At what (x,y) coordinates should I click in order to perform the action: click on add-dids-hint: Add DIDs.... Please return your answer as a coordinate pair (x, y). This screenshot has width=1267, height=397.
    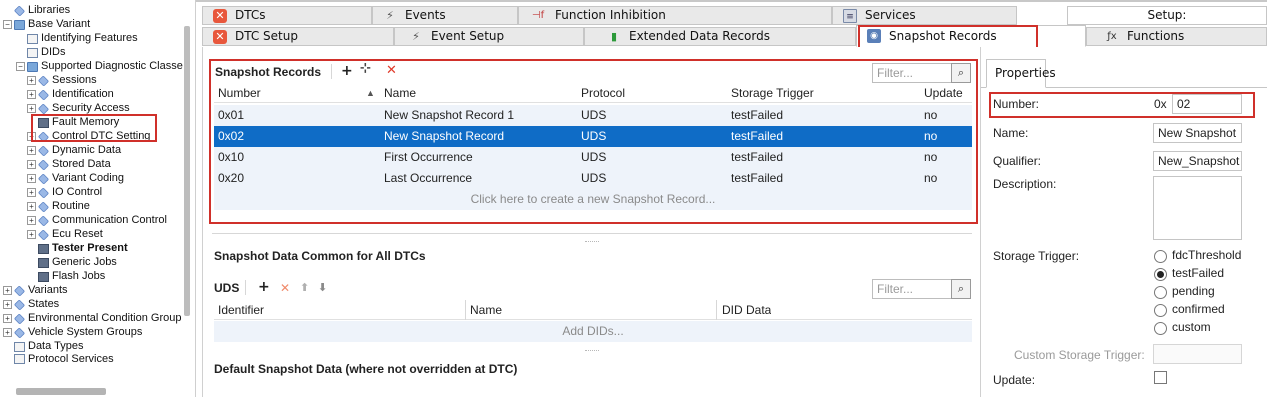
    Looking at the image, I should click on (593, 331).